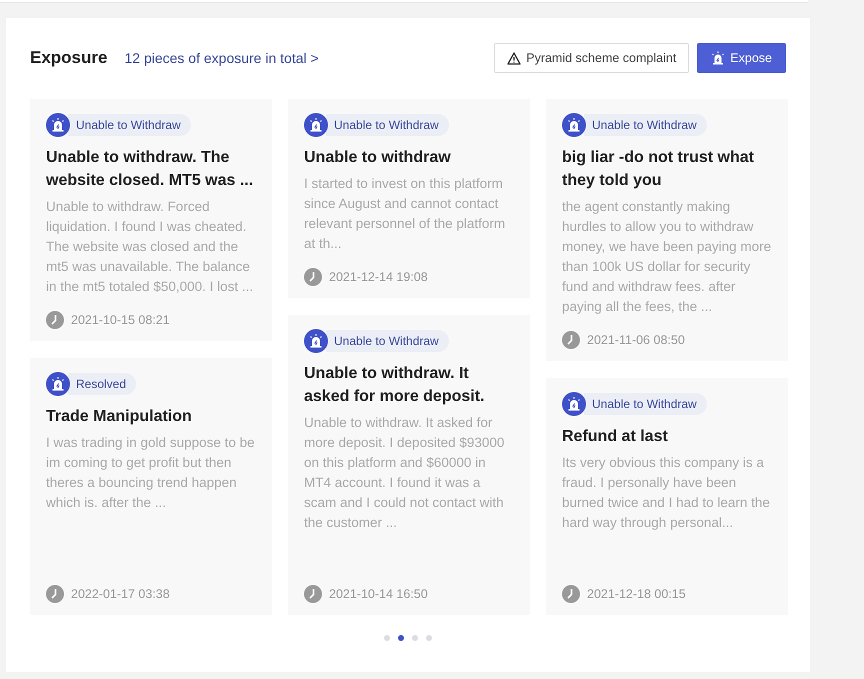  Describe the element at coordinates (636, 594) in the screenshot. I see `card-time: 2021-12-18 00:15` at that location.